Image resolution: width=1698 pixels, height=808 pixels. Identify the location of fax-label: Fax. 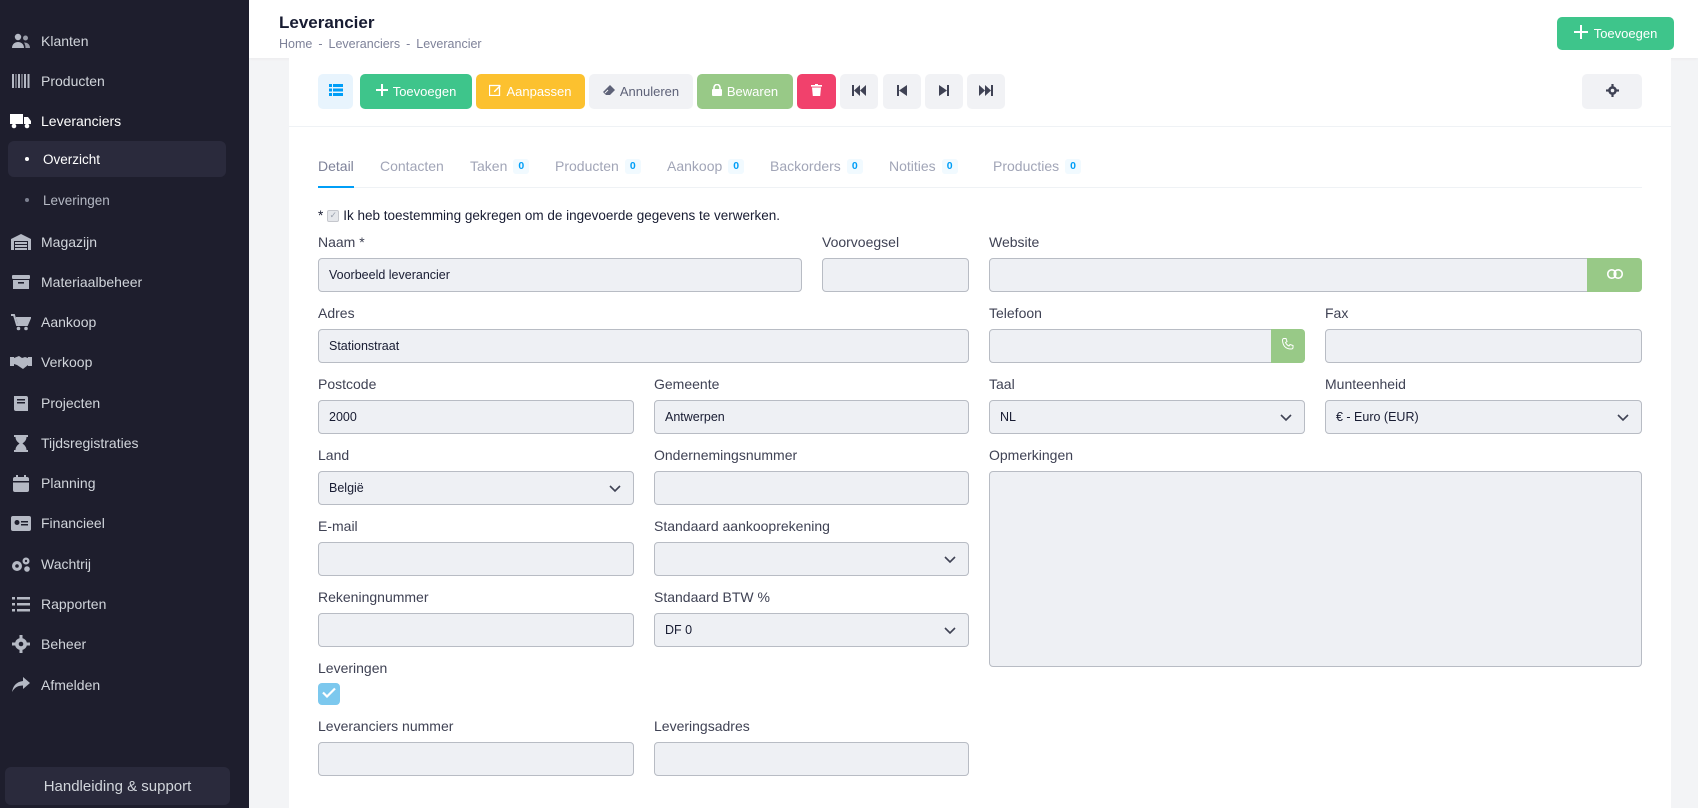
(1337, 313).